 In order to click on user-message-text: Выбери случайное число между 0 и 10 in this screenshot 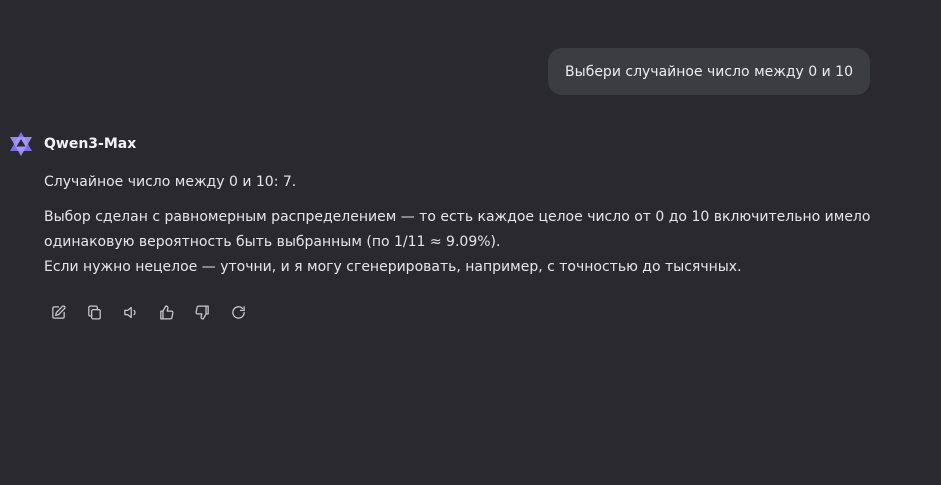, I will do `click(709, 71)`.